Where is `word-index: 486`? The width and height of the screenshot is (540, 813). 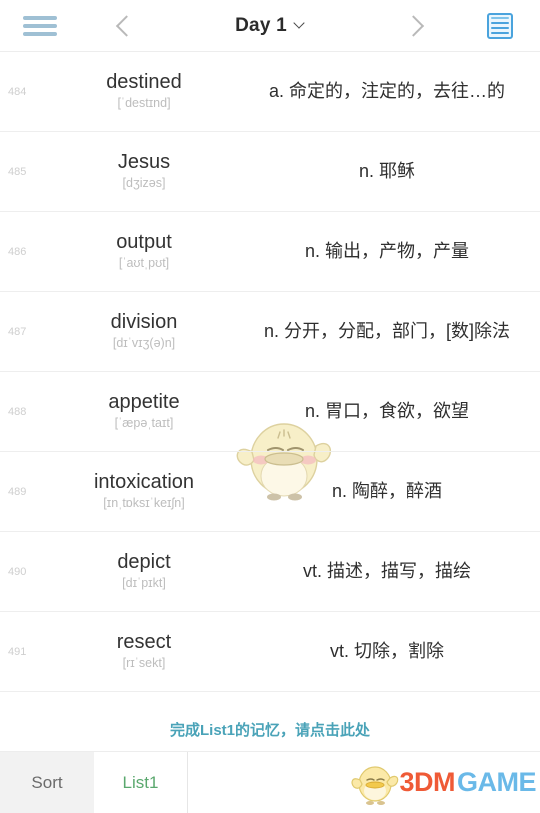 word-index: 486 is located at coordinates (17, 251).